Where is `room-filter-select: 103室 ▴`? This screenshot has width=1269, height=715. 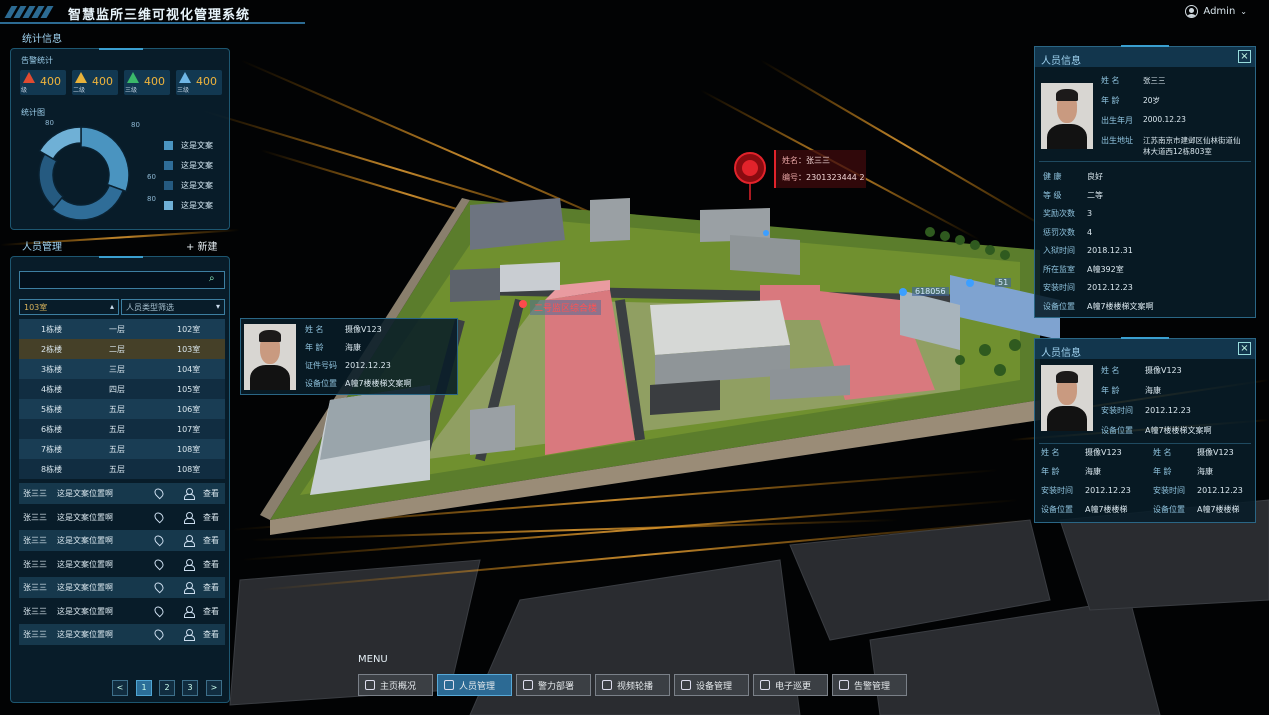 room-filter-select: 103室 ▴ is located at coordinates (69, 307).